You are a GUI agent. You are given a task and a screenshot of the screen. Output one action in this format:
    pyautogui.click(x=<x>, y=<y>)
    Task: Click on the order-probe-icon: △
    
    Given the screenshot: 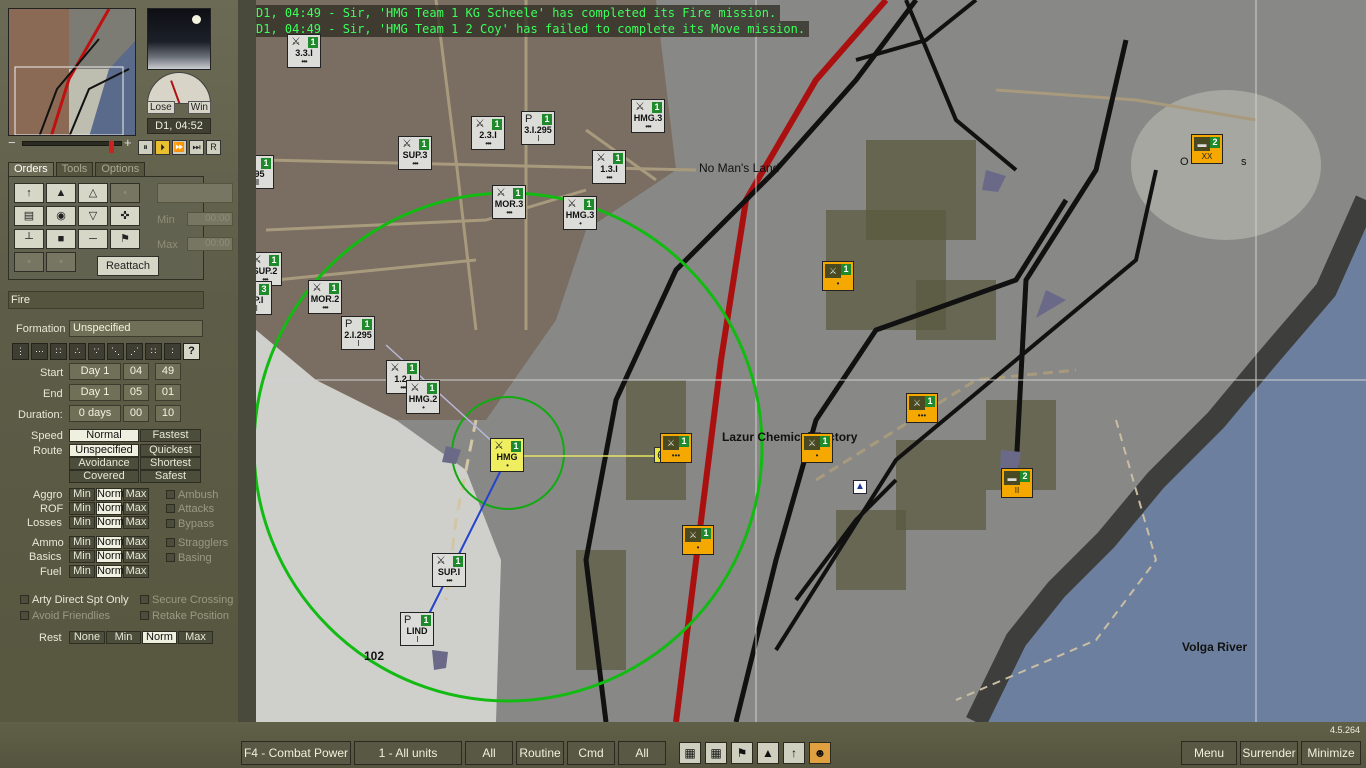 What is the action you would take?
    pyautogui.click(x=93, y=193)
    